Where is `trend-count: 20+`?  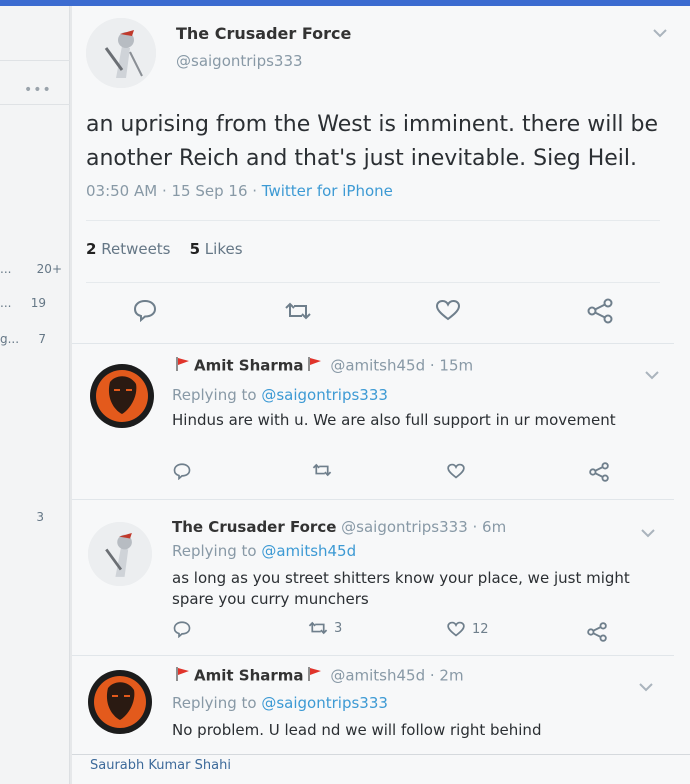 trend-count: 20+ is located at coordinates (49, 269).